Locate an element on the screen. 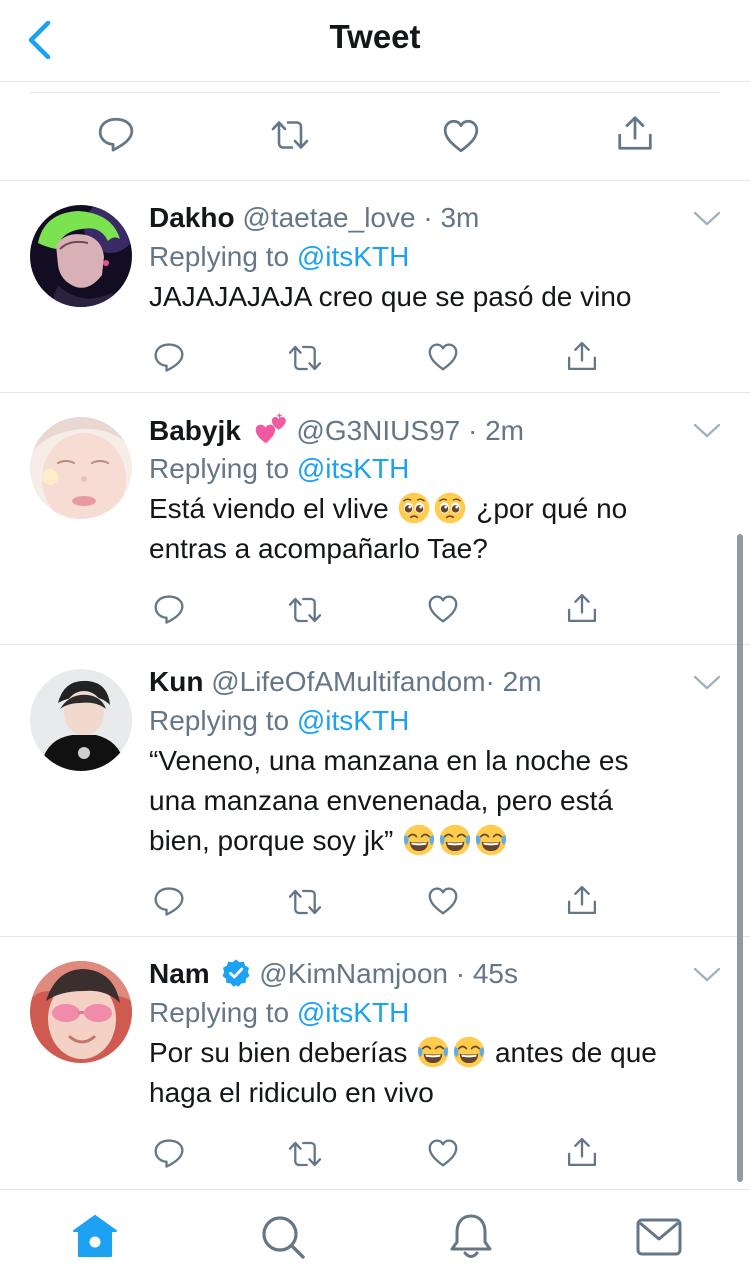 The image size is (750, 1287). top-nav-bar: Tweet is located at coordinates (375, 41).